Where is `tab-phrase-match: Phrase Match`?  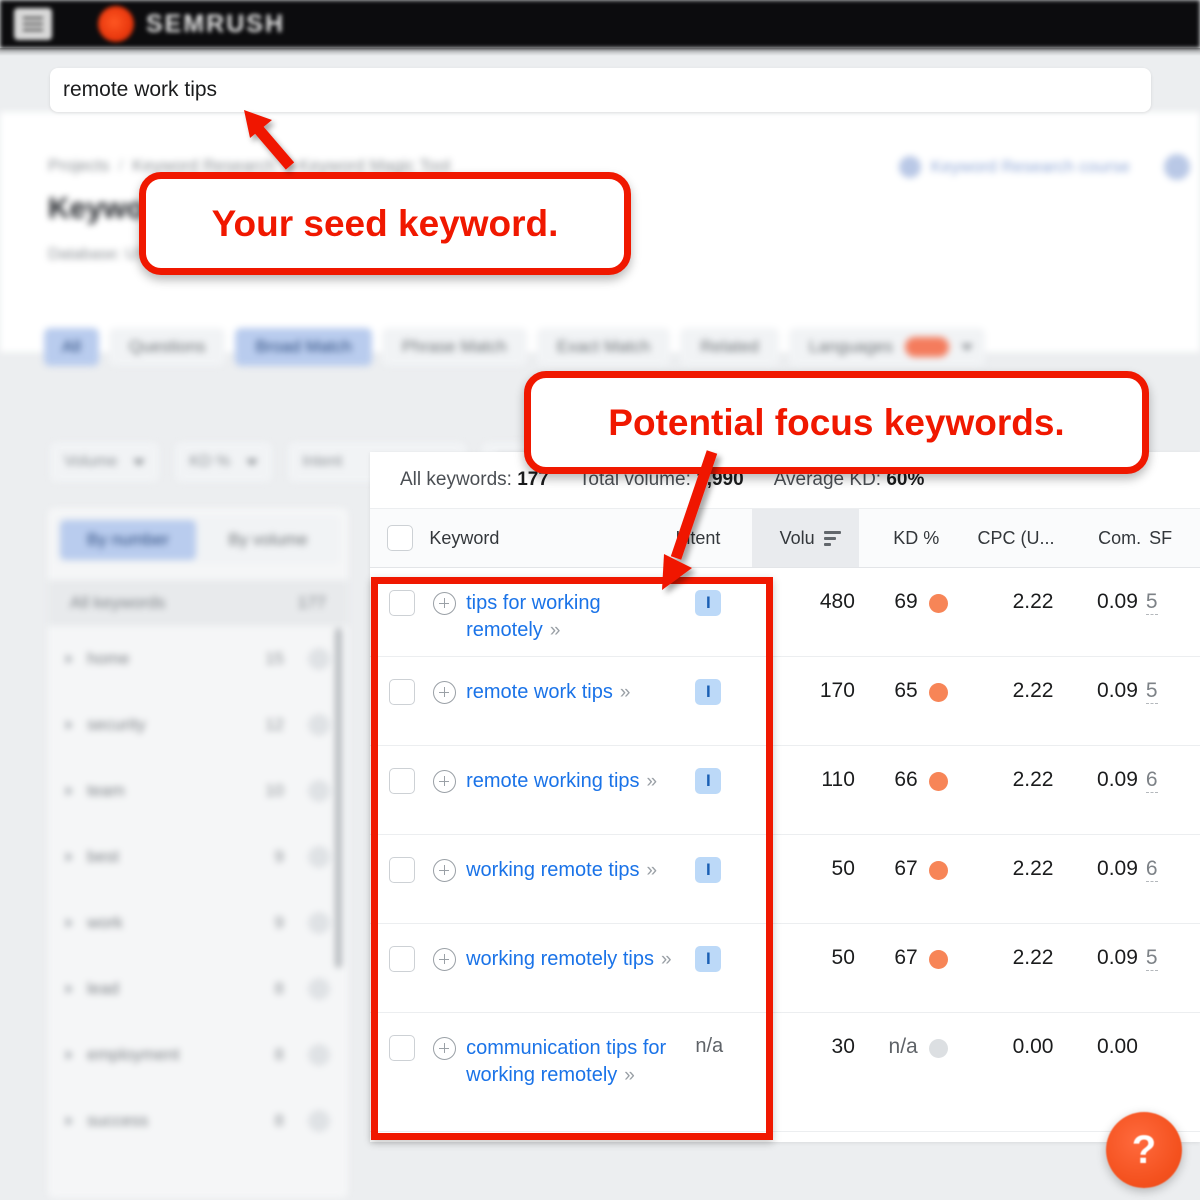
tab-phrase-match: Phrase Match is located at coordinates (454, 347).